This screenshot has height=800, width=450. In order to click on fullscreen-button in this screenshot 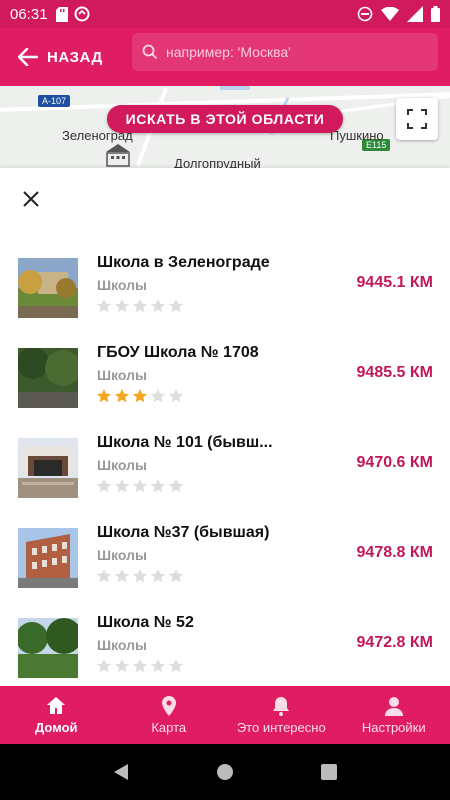, I will do `click(417, 119)`.